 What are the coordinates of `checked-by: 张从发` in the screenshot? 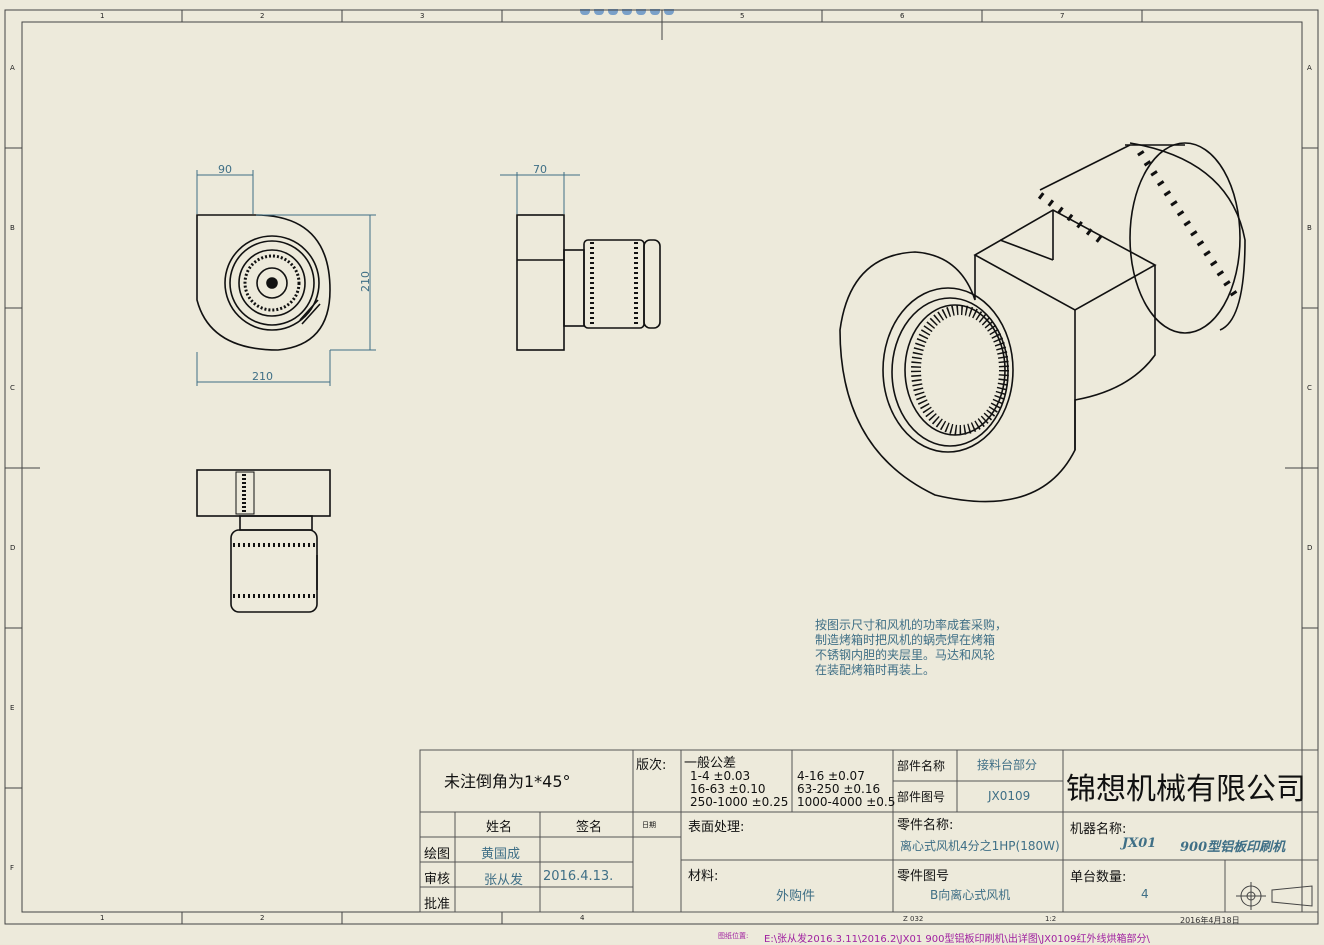 It's located at (504, 880).